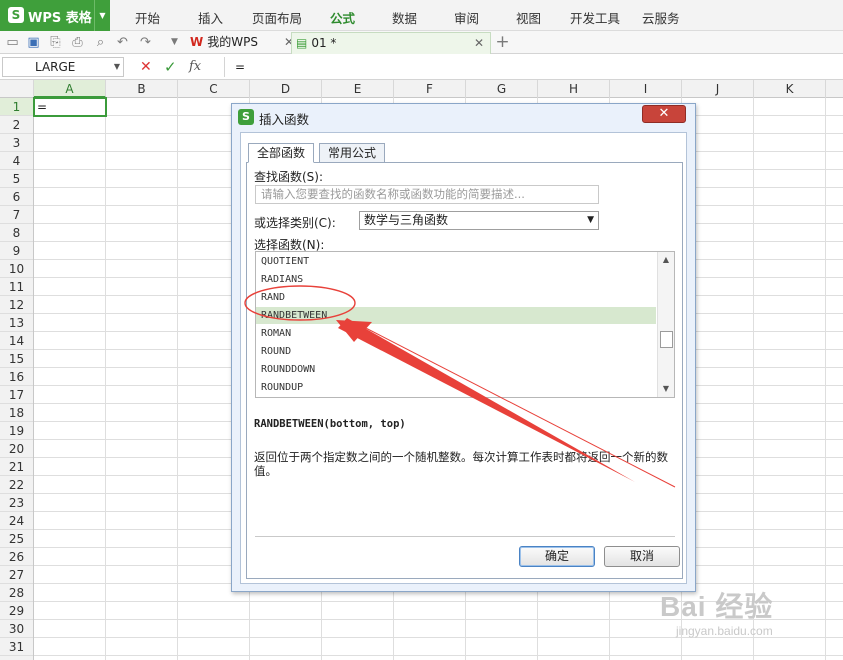  I want to click on menu-view: 视图, so click(528, 17).